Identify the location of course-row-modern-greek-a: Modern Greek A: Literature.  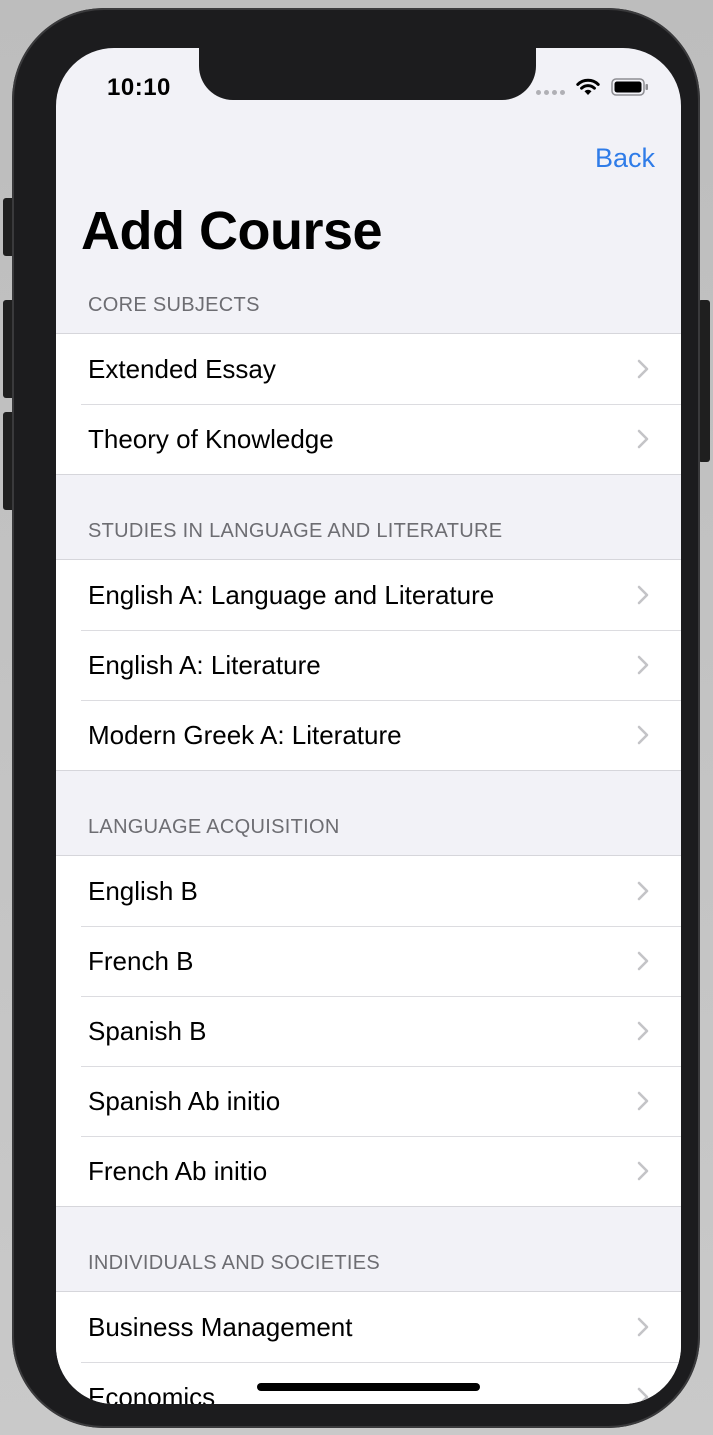
(368, 735).